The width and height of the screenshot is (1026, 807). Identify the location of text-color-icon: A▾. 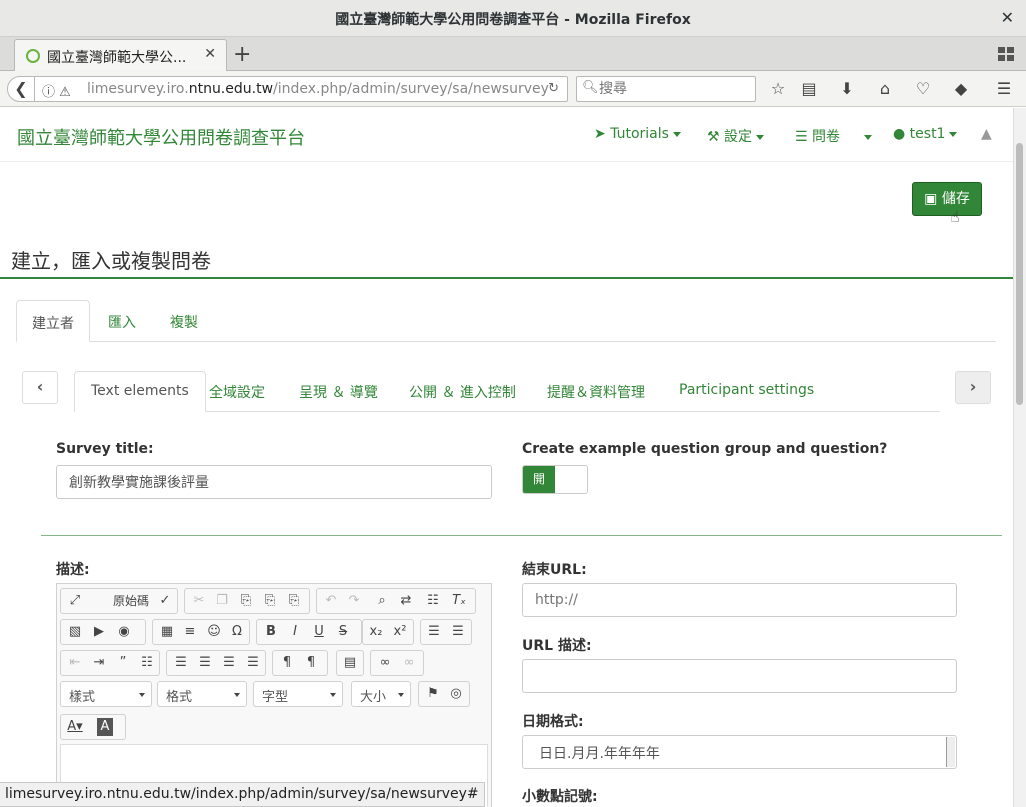
(75, 727).